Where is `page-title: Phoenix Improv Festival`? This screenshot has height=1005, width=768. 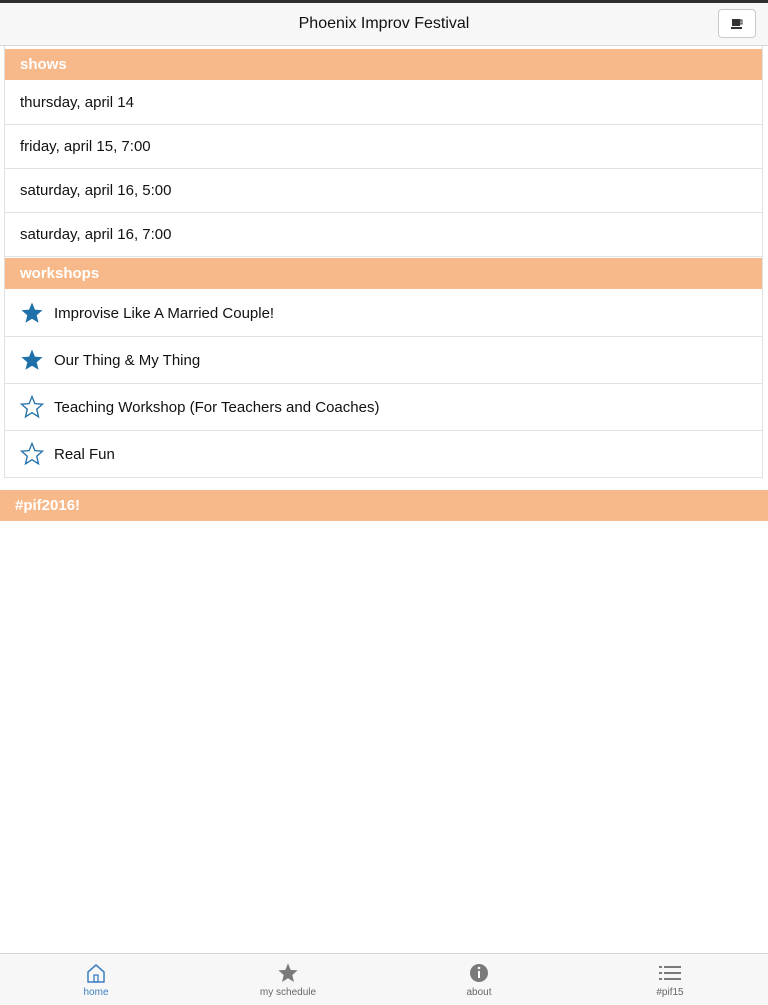 page-title: Phoenix Improv Festival is located at coordinates (384, 23).